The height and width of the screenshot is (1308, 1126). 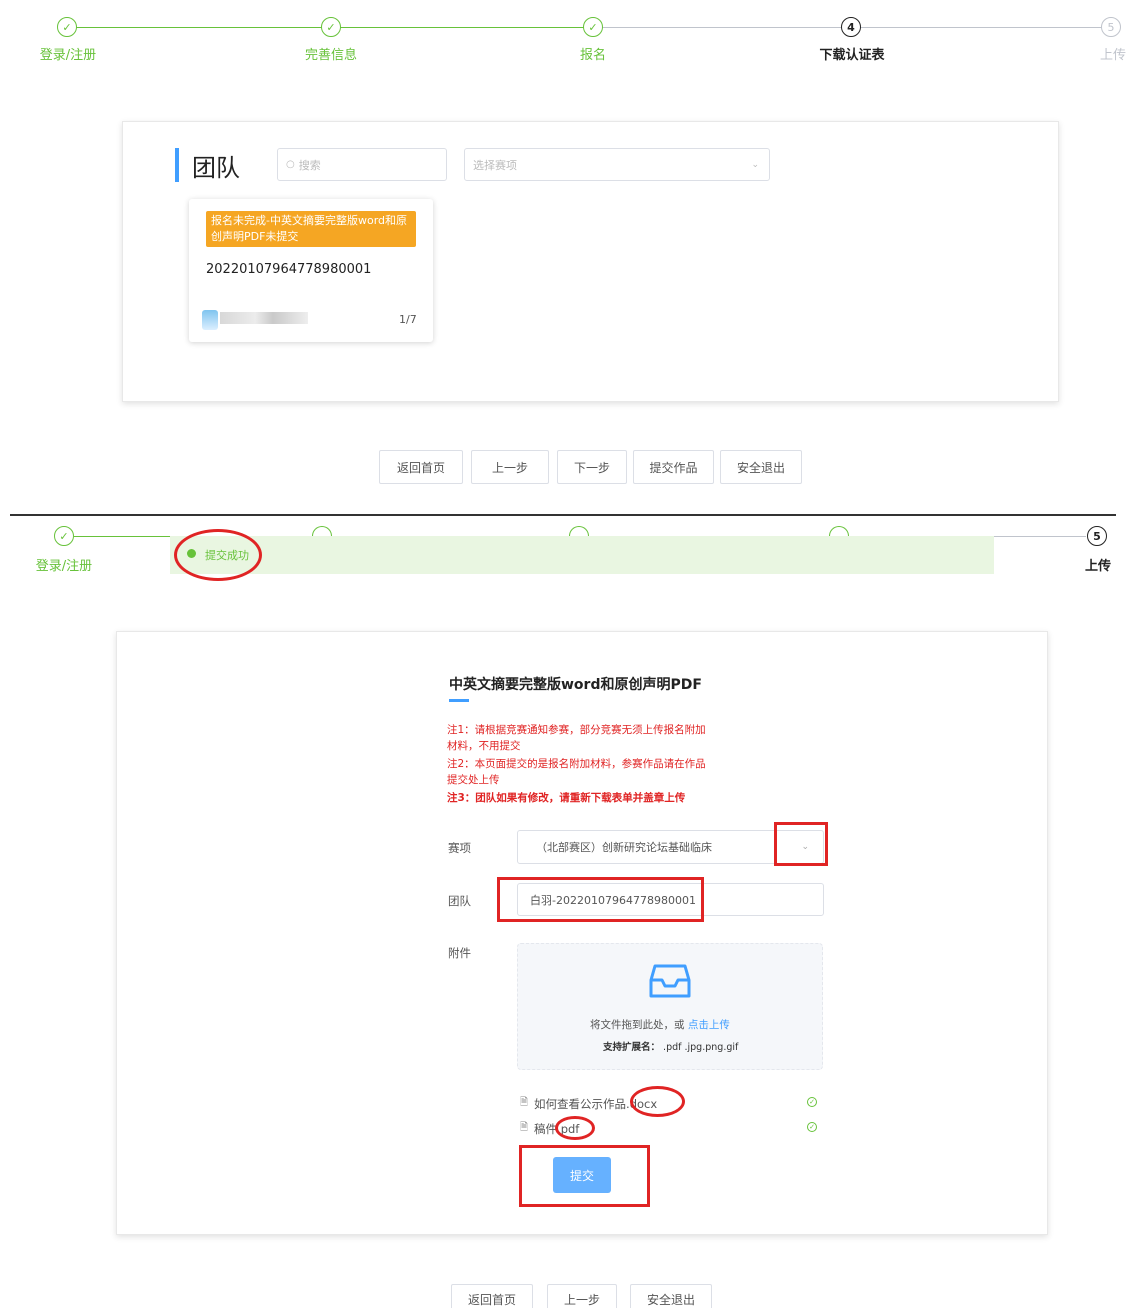 I want to click on submit-work-button: 提交作品, so click(x=673, y=467).